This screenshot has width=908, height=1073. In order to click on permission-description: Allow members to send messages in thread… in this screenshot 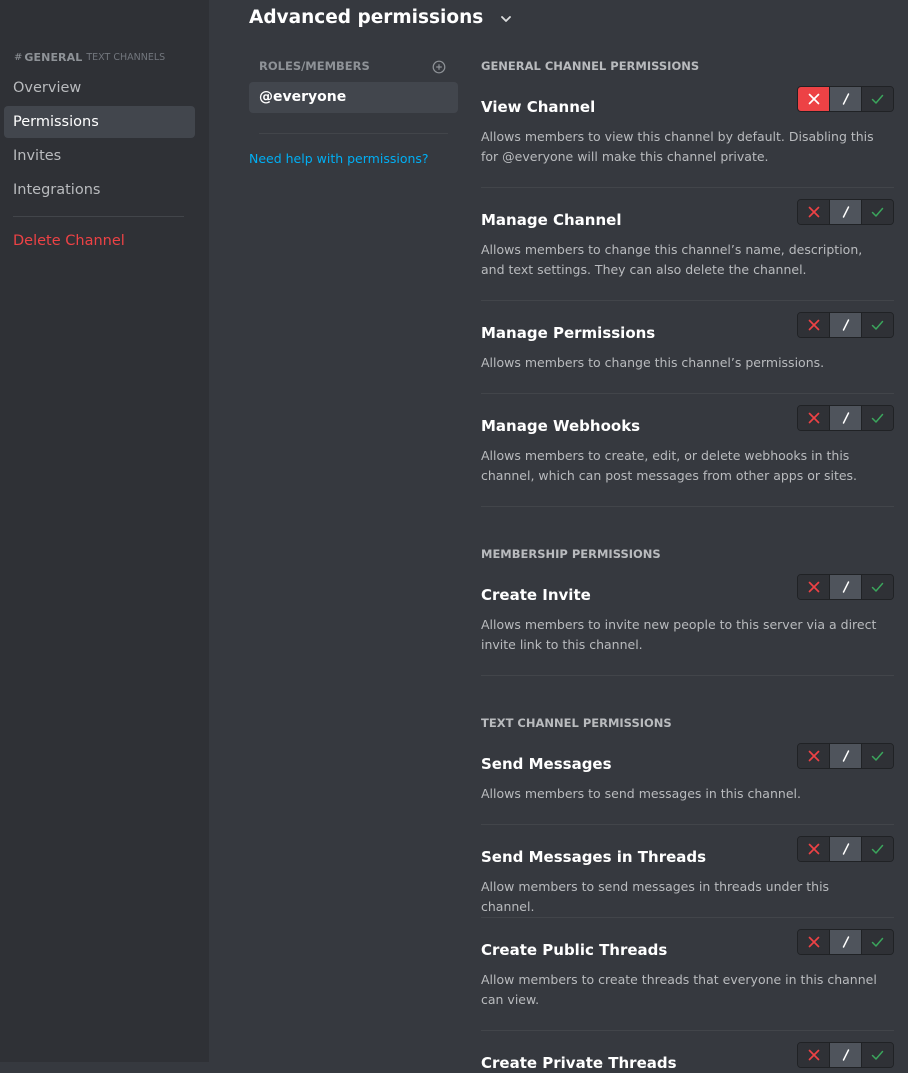, I will do `click(655, 896)`.